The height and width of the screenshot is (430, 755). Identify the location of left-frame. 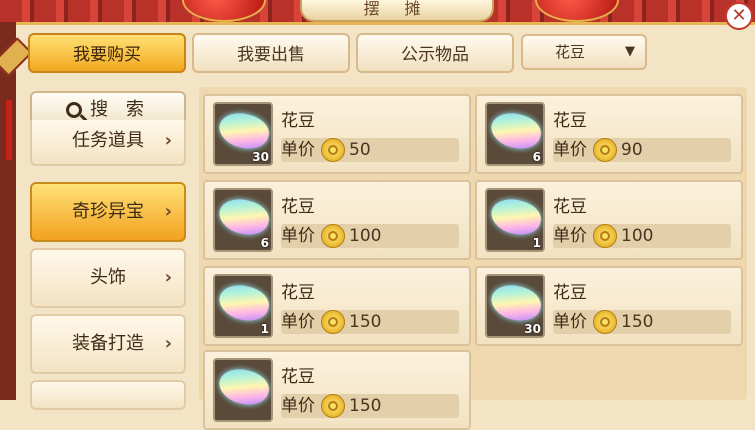
(8, 211).